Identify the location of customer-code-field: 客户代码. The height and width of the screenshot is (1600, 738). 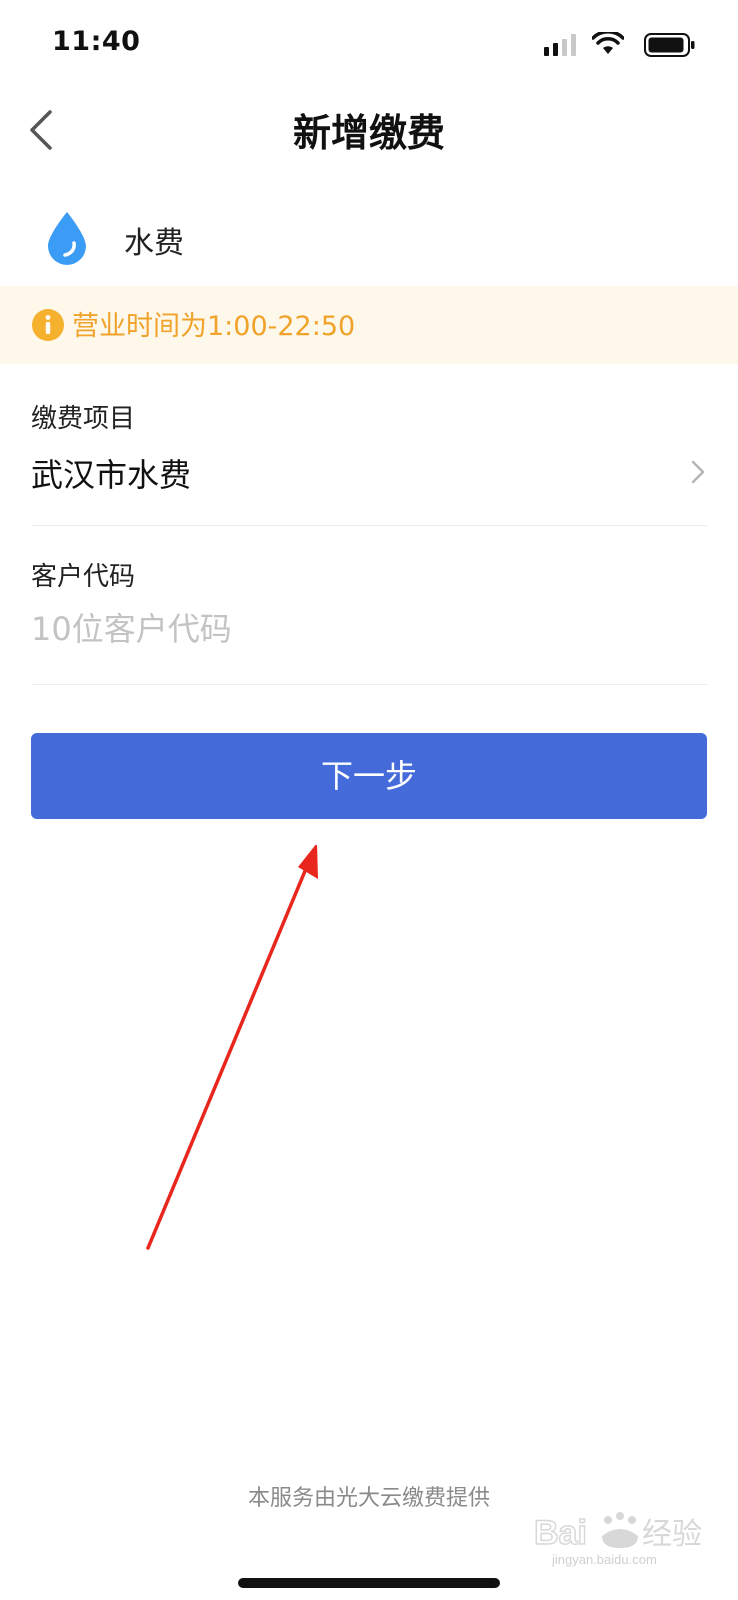
(369, 620).